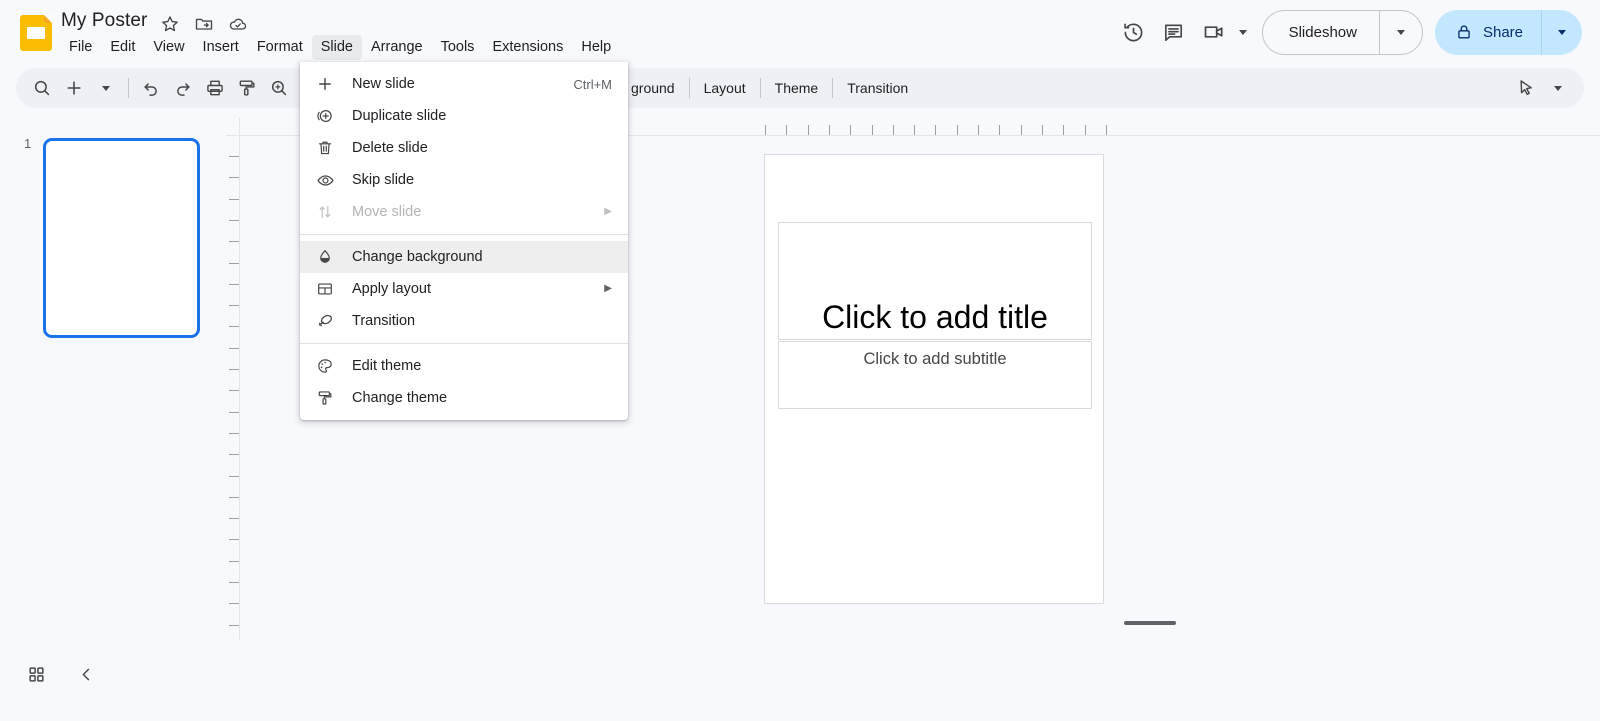 The height and width of the screenshot is (721, 1600). What do you see at coordinates (1321, 32) in the screenshot?
I see `slideshow-button: Slideshow` at bounding box center [1321, 32].